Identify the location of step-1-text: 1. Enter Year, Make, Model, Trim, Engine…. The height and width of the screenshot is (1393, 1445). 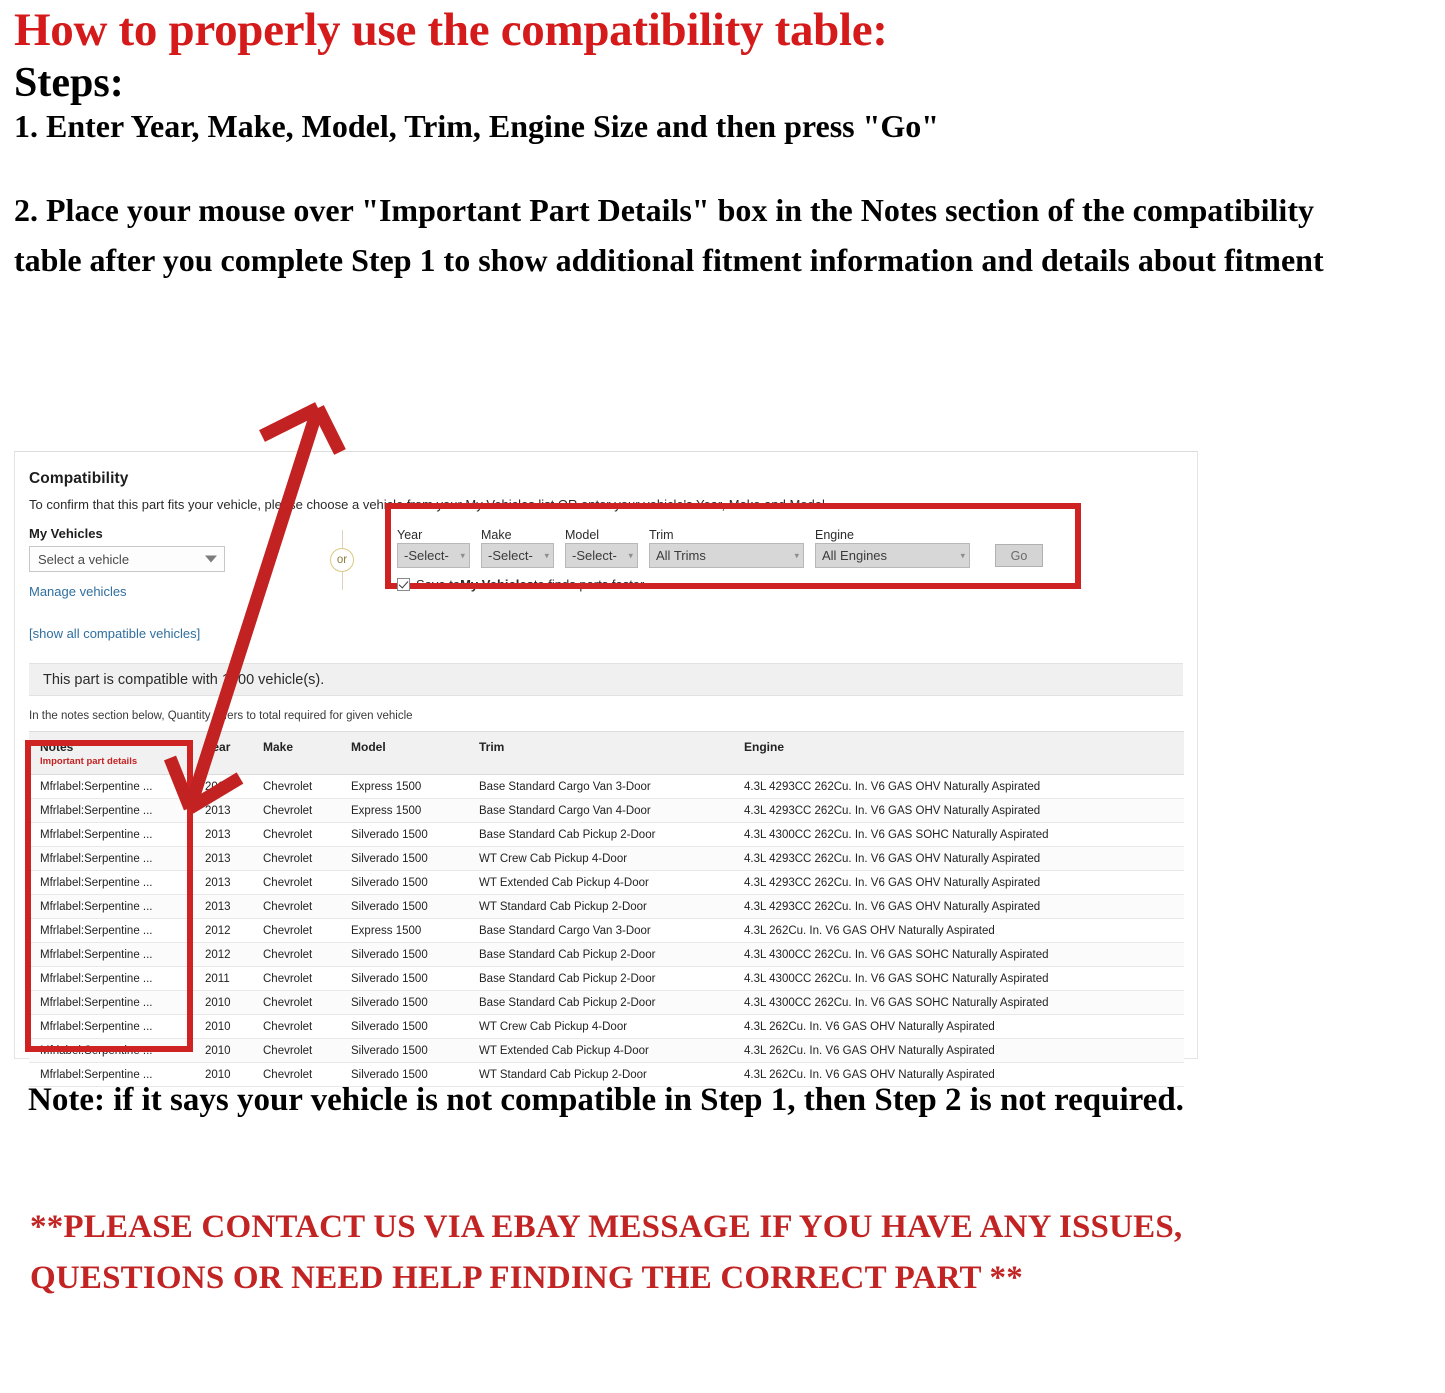
(477, 126).